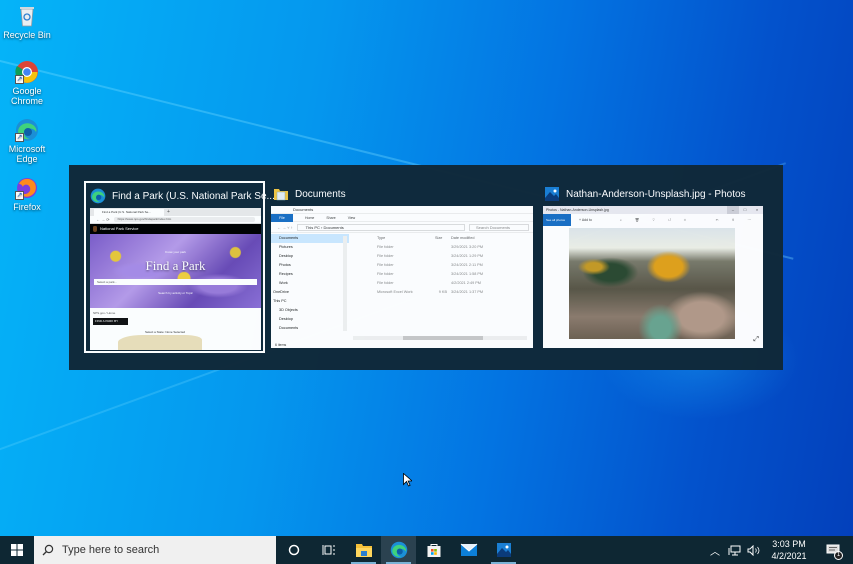 The height and width of the screenshot is (564, 853). Describe the element at coordinates (652, 283) in the screenshot. I see `photo-image` at that location.